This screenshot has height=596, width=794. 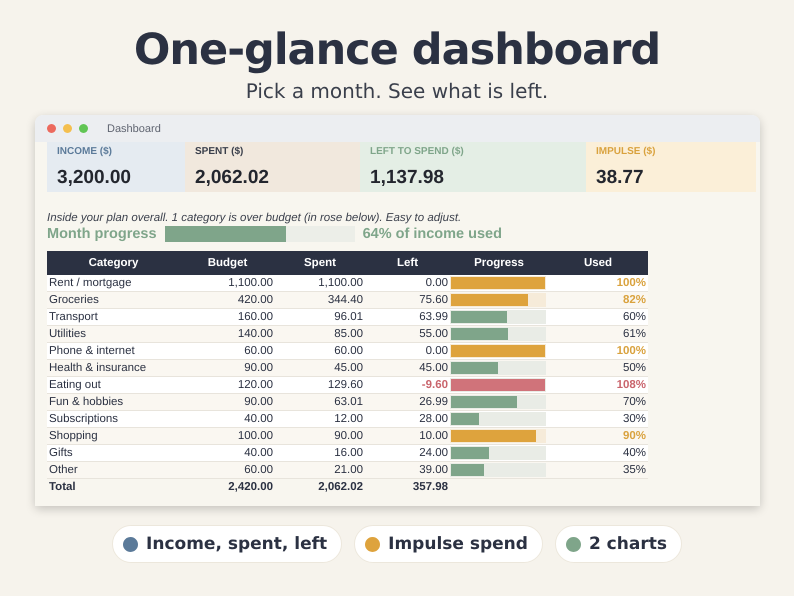 I want to click on table-cell: Health & insurance, so click(x=113, y=368).